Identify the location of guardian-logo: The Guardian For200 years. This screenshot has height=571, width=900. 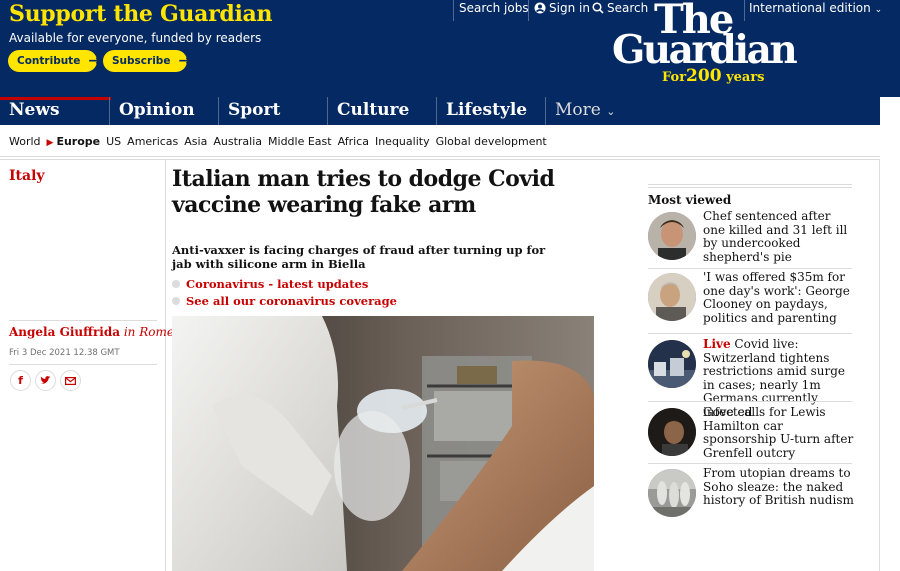
(714, 45).